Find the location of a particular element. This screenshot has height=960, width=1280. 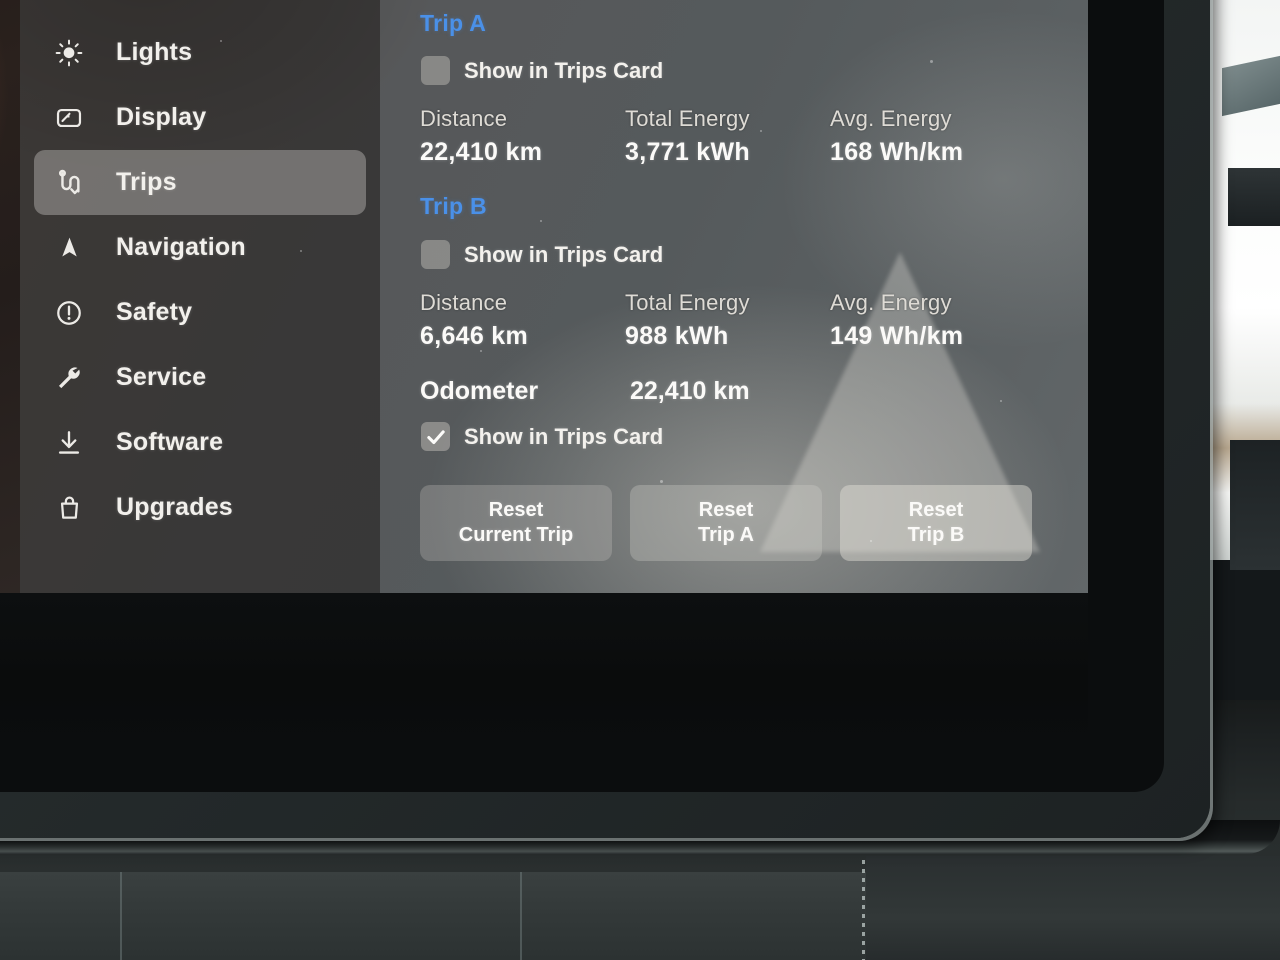

navigation-arrow-icon is located at coordinates (69, 248).